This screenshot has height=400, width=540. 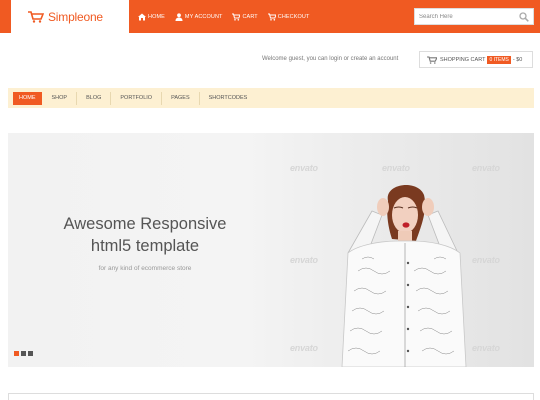 What do you see at coordinates (228, 16) in the screenshot?
I see `top-nav: HOME MY ACCOUNT CART CHECKOUT` at bounding box center [228, 16].